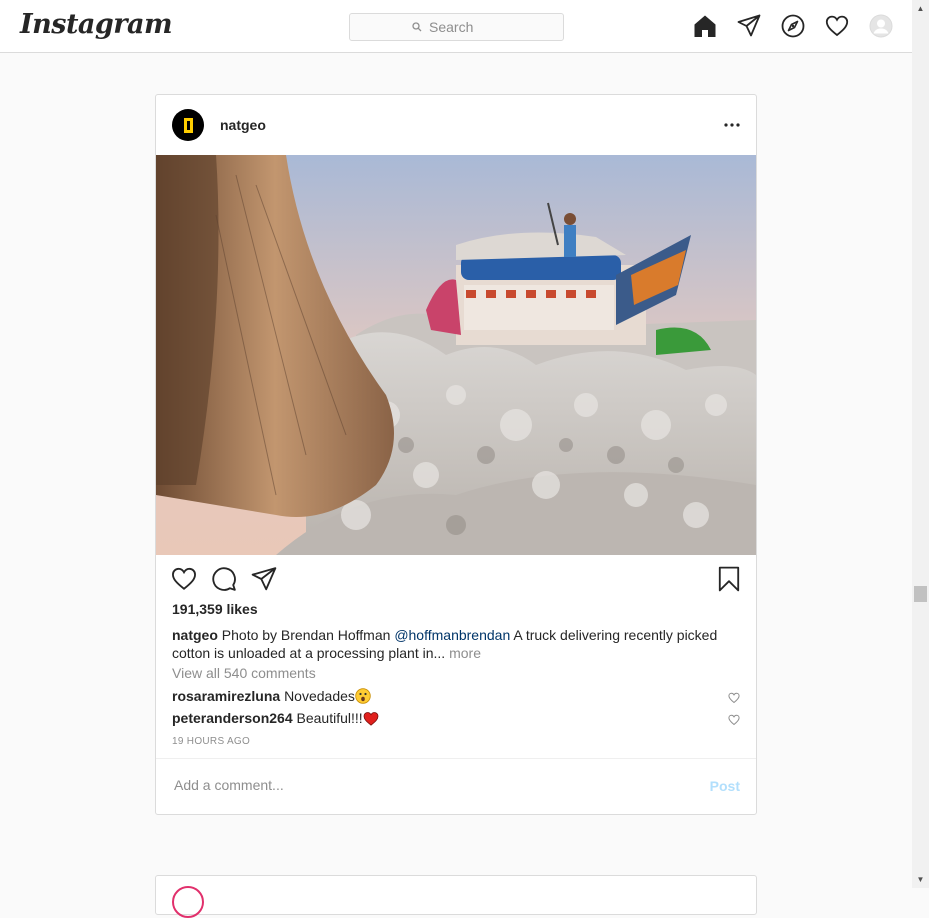  What do you see at coordinates (837, 26) in the screenshot?
I see `activity-heart-icon` at bounding box center [837, 26].